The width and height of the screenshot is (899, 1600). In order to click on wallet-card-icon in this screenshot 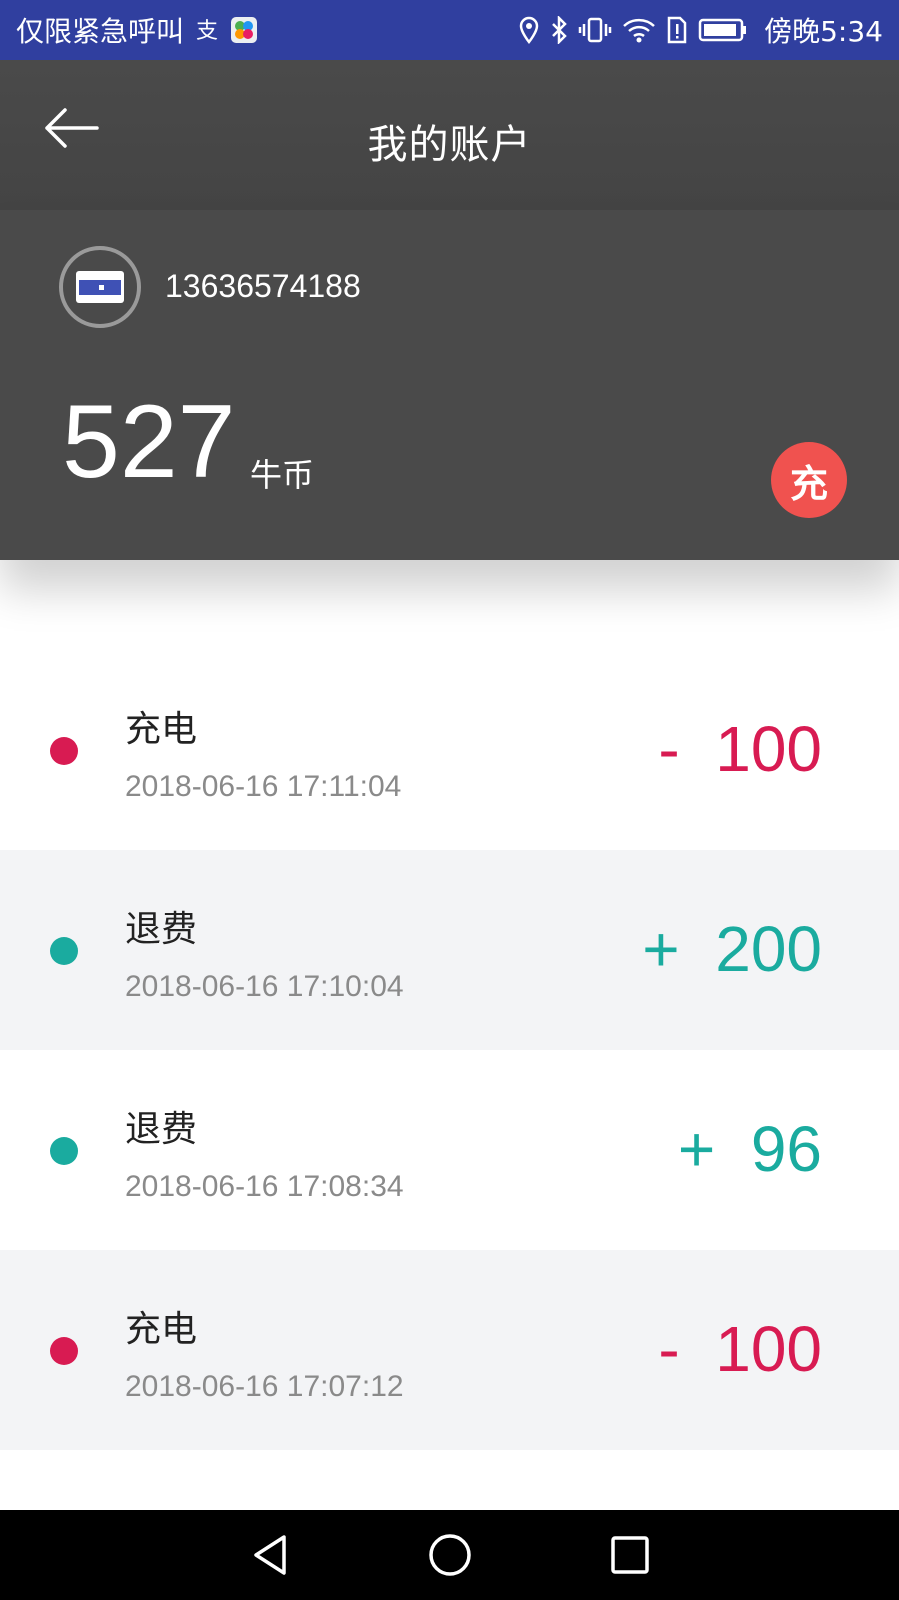, I will do `click(100, 287)`.